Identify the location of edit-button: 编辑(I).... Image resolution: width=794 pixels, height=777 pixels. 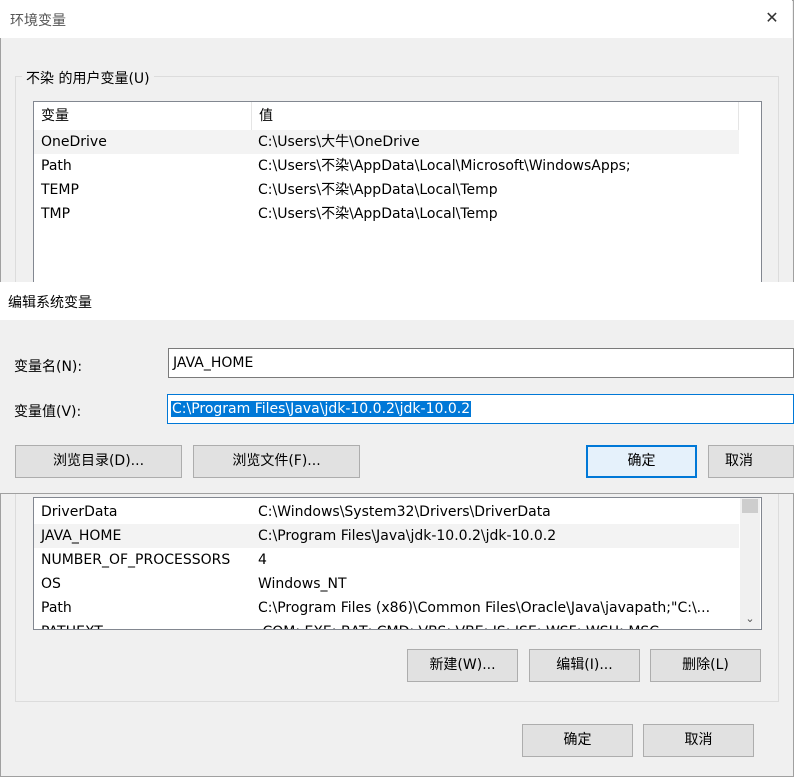
(584, 665).